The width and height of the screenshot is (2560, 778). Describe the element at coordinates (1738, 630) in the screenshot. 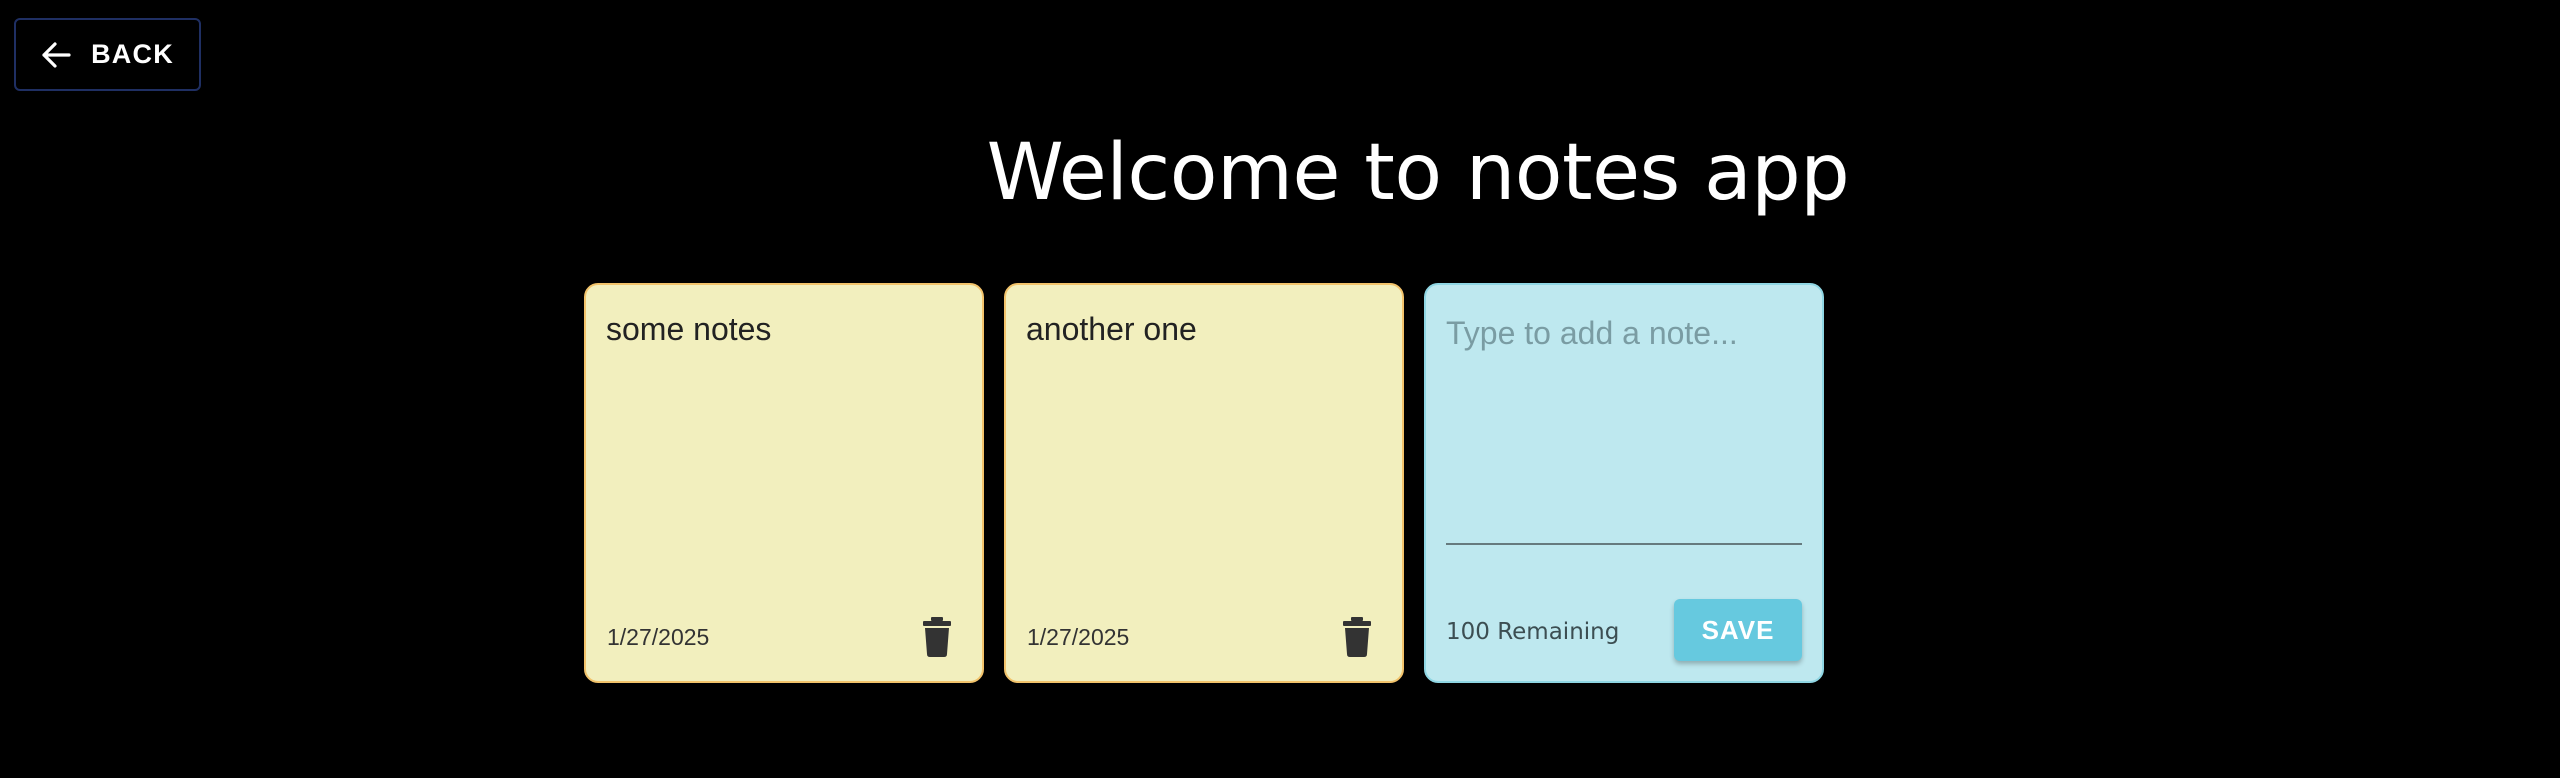

I see `save-button: SAVE` at that location.